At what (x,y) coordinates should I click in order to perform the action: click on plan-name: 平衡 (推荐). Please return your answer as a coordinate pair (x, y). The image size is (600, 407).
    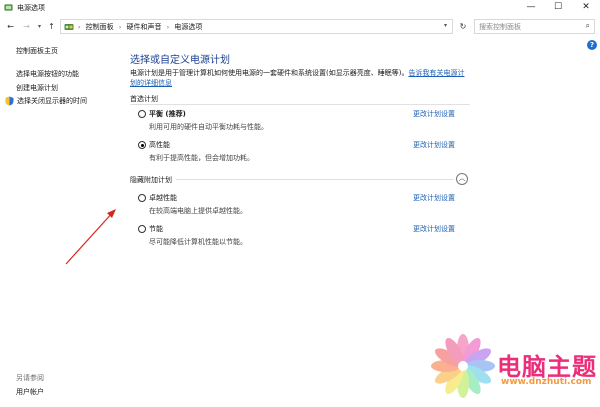
    Looking at the image, I should click on (167, 114).